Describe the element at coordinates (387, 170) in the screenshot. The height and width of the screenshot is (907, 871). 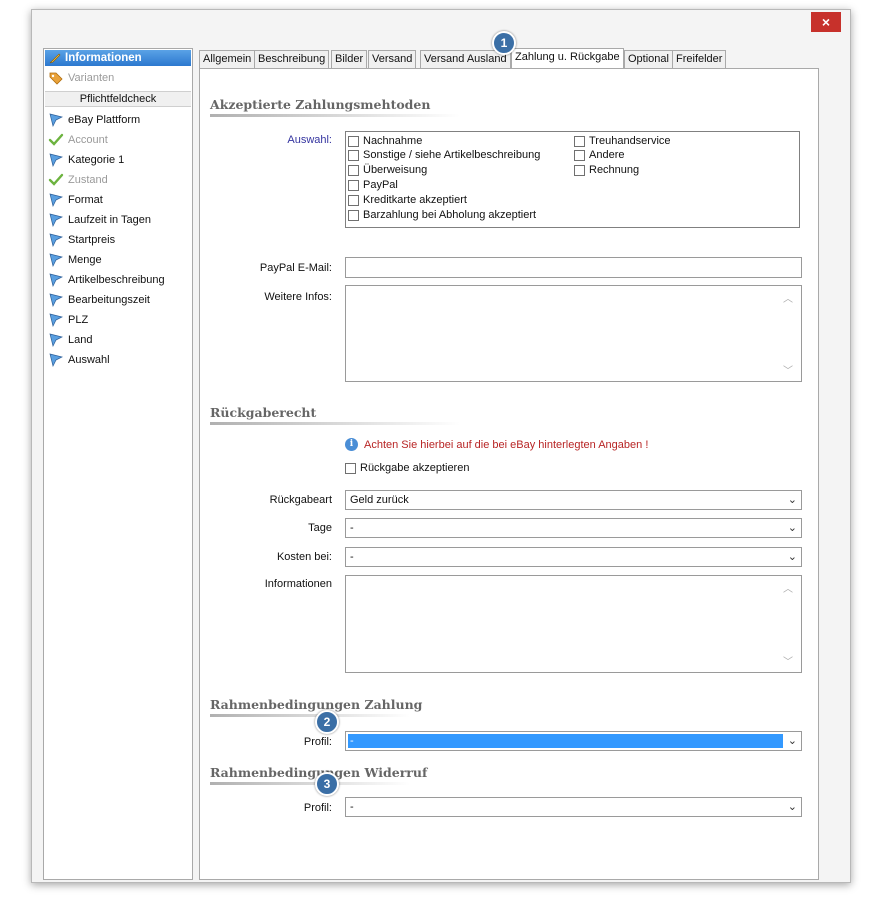
I see `checkbox-ueberweisung: Überweisung` at that location.